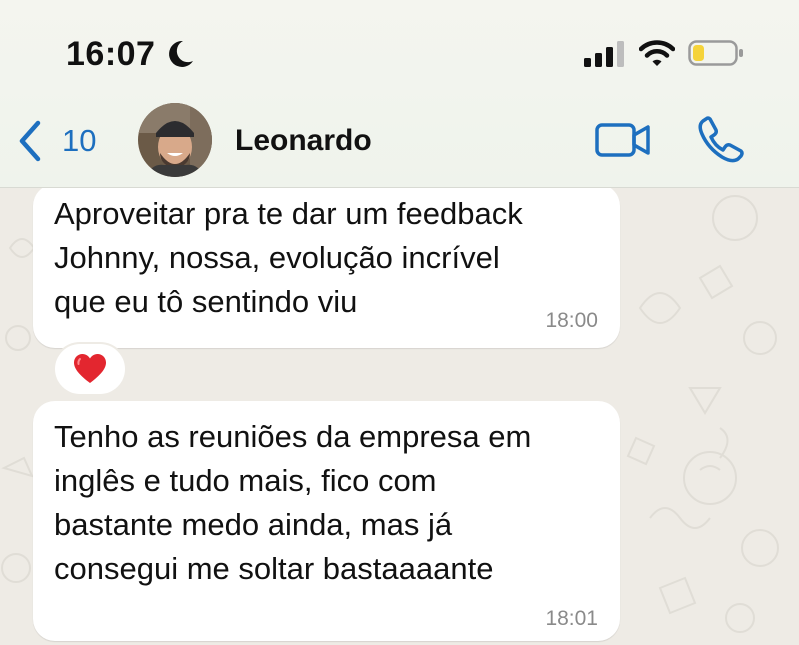  What do you see at coordinates (604, 54) in the screenshot?
I see `signal-icon` at bounding box center [604, 54].